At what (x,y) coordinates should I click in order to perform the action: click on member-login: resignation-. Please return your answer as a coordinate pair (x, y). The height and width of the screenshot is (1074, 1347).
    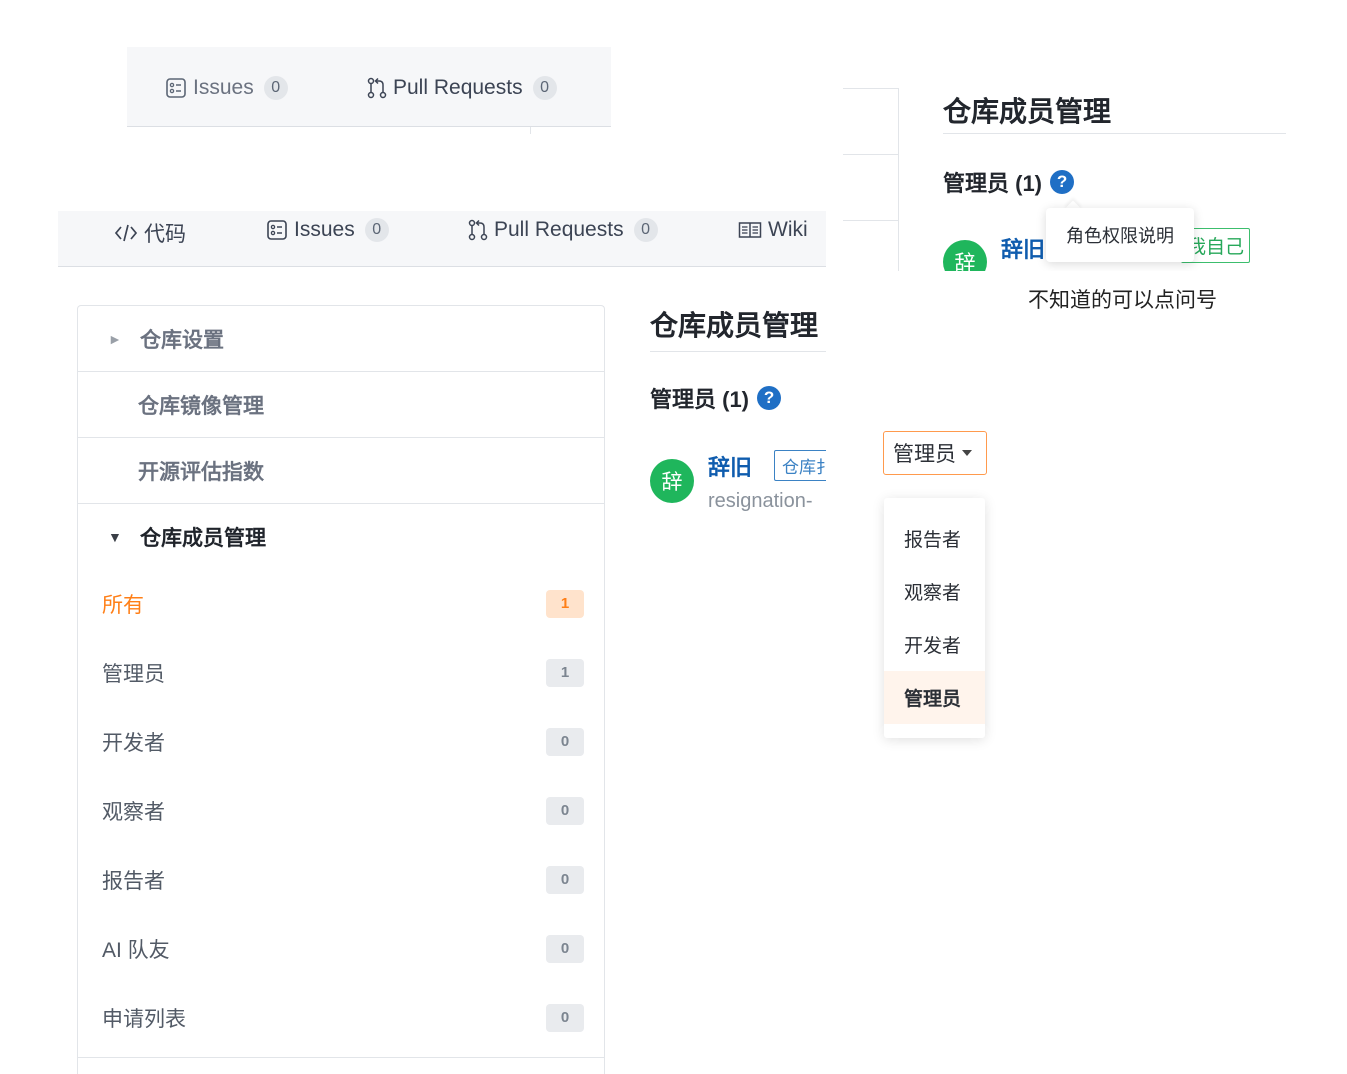
    Looking at the image, I should click on (760, 501).